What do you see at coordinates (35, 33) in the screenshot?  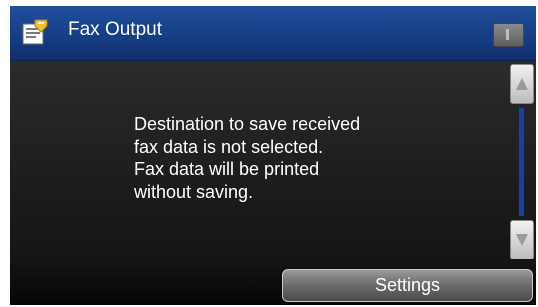 I see `fax-output-icon` at bounding box center [35, 33].